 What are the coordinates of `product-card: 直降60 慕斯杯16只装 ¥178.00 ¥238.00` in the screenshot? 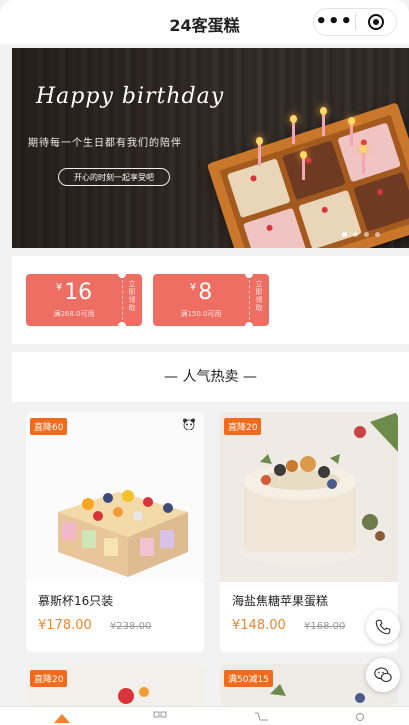 It's located at (115, 532).